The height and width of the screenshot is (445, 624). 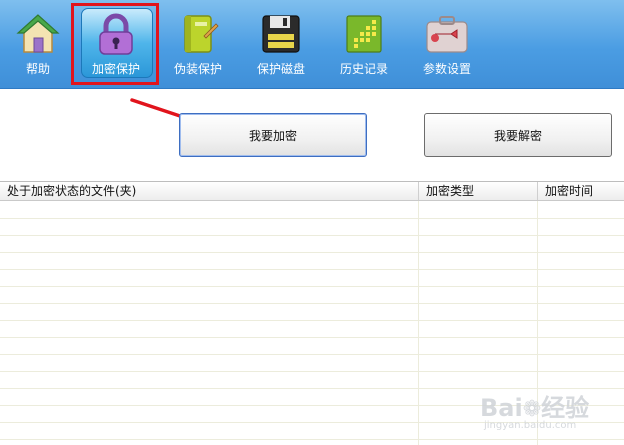 What do you see at coordinates (477, 191) in the screenshot?
I see `column-header-encrypt-type: 加密类型` at bounding box center [477, 191].